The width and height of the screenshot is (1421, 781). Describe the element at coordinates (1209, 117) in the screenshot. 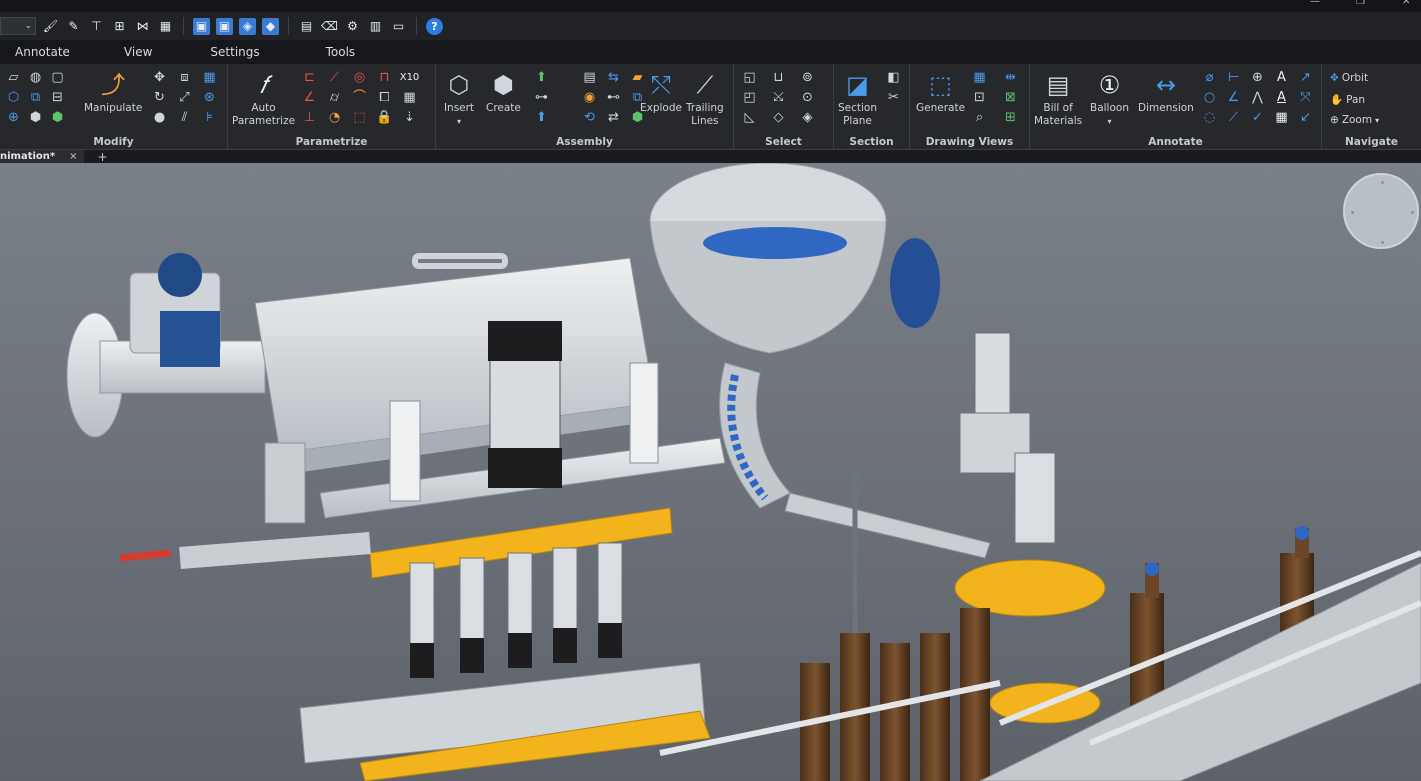

I see `arc-dimension-icon: ◌` at that location.